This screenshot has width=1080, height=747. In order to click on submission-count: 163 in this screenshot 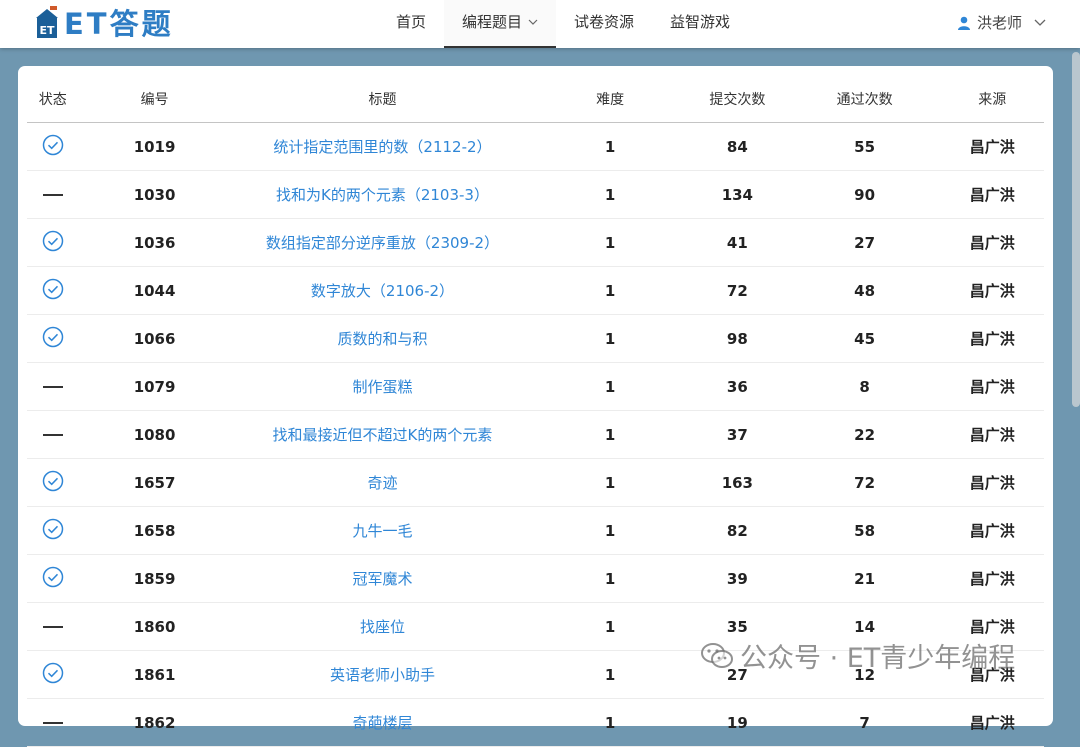, I will do `click(737, 482)`.